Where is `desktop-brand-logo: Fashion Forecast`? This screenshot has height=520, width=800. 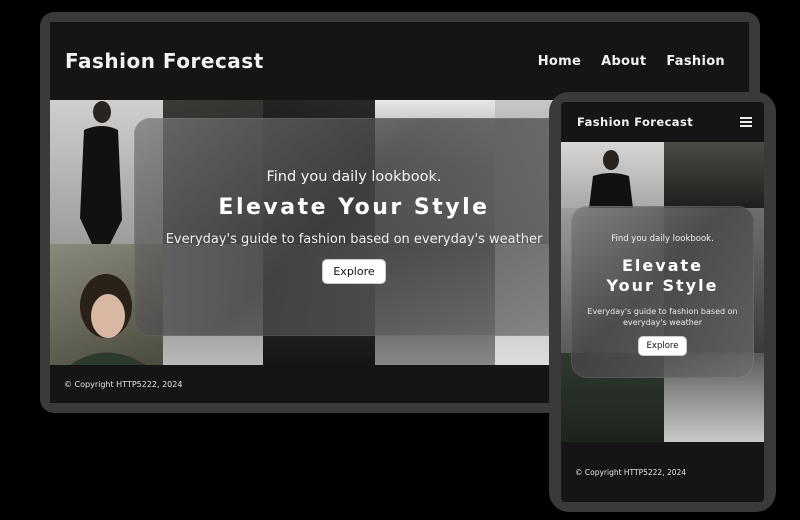
desktop-brand-logo: Fashion Forecast is located at coordinates (164, 61).